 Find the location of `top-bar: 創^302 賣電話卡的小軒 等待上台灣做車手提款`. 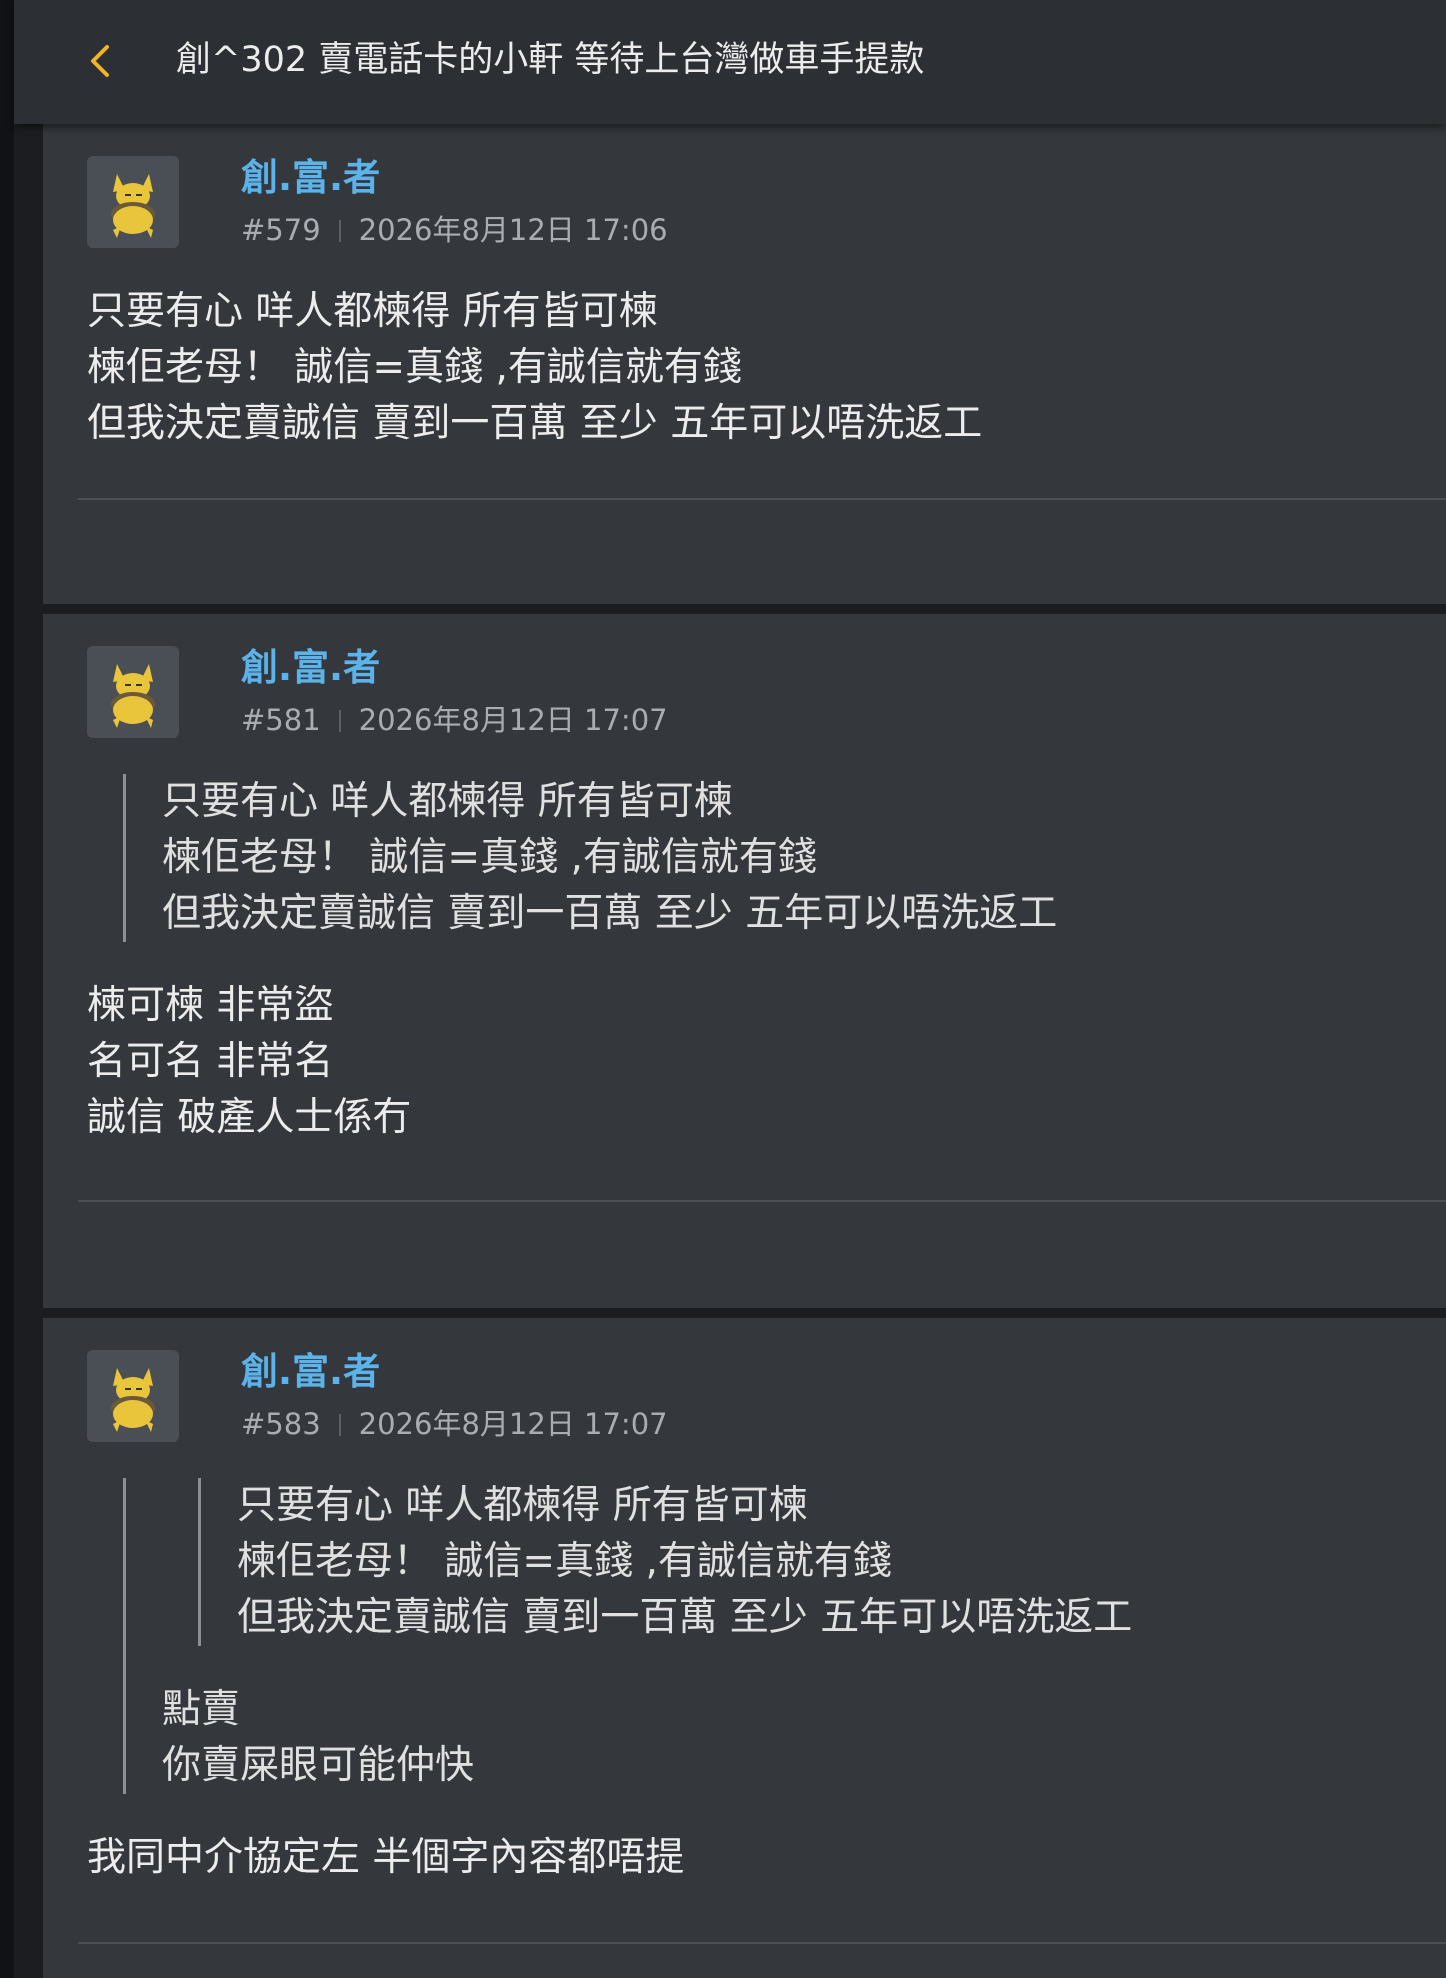

top-bar: 創^302 賣電話卡的小軒 等待上台灣做車手提款 is located at coordinates (730, 62).